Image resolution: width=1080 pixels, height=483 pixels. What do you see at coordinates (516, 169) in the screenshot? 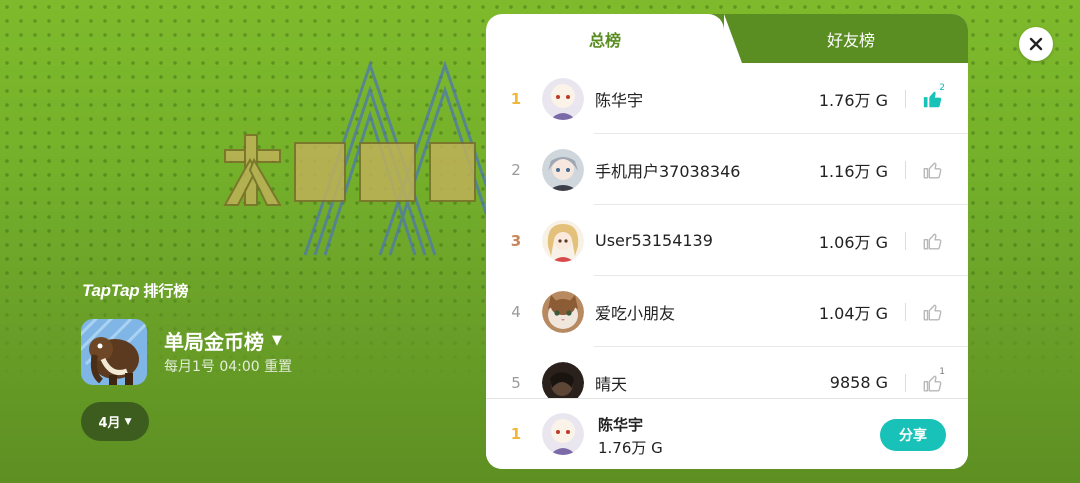
I see `rank-number: 2` at bounding box center [516, 169].